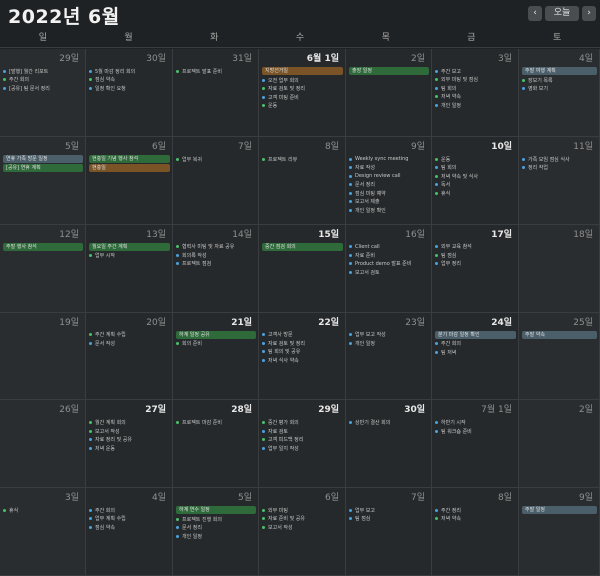 Image resolution: width=600 pixels, height=576 pixels. What do you see at coordinates (475, 510) in the screenshot?
I see `calendar-event: 주간 정리` at bounding box center [475, 510].